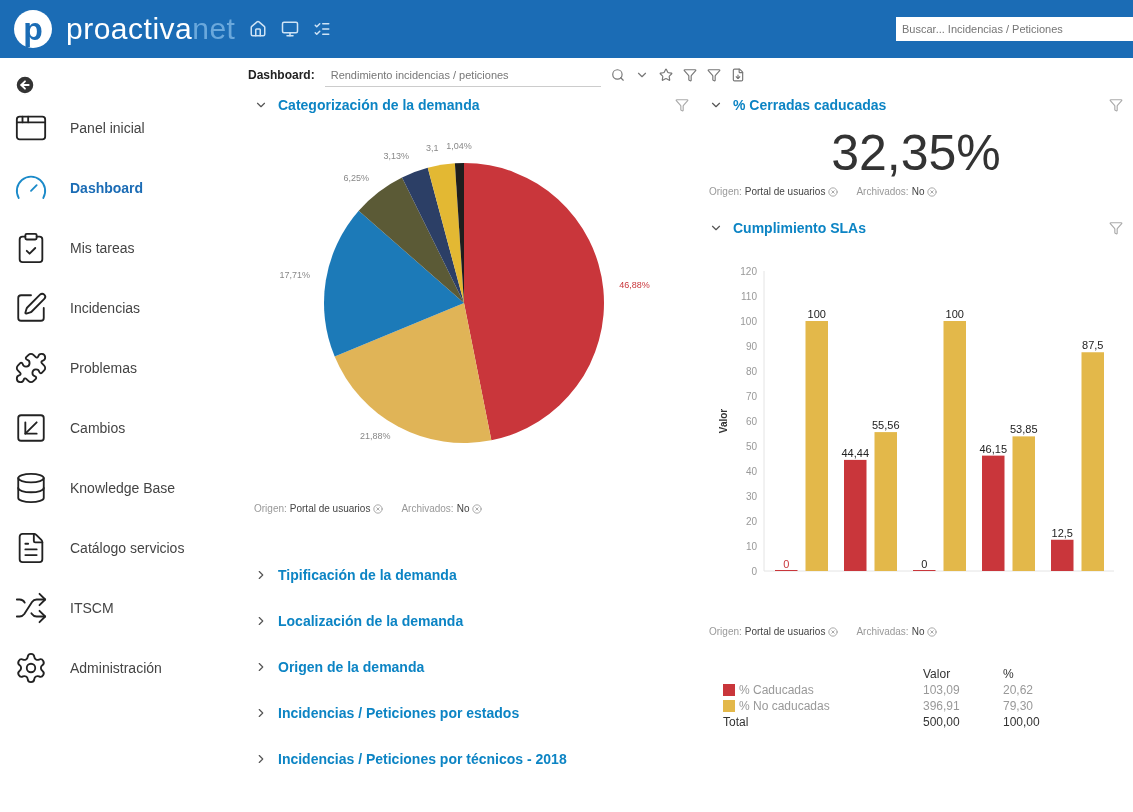 Image resolution: width=1133 pixels, height=812 pixels. I want to click on axis-title: Valor, so click(723, 421).